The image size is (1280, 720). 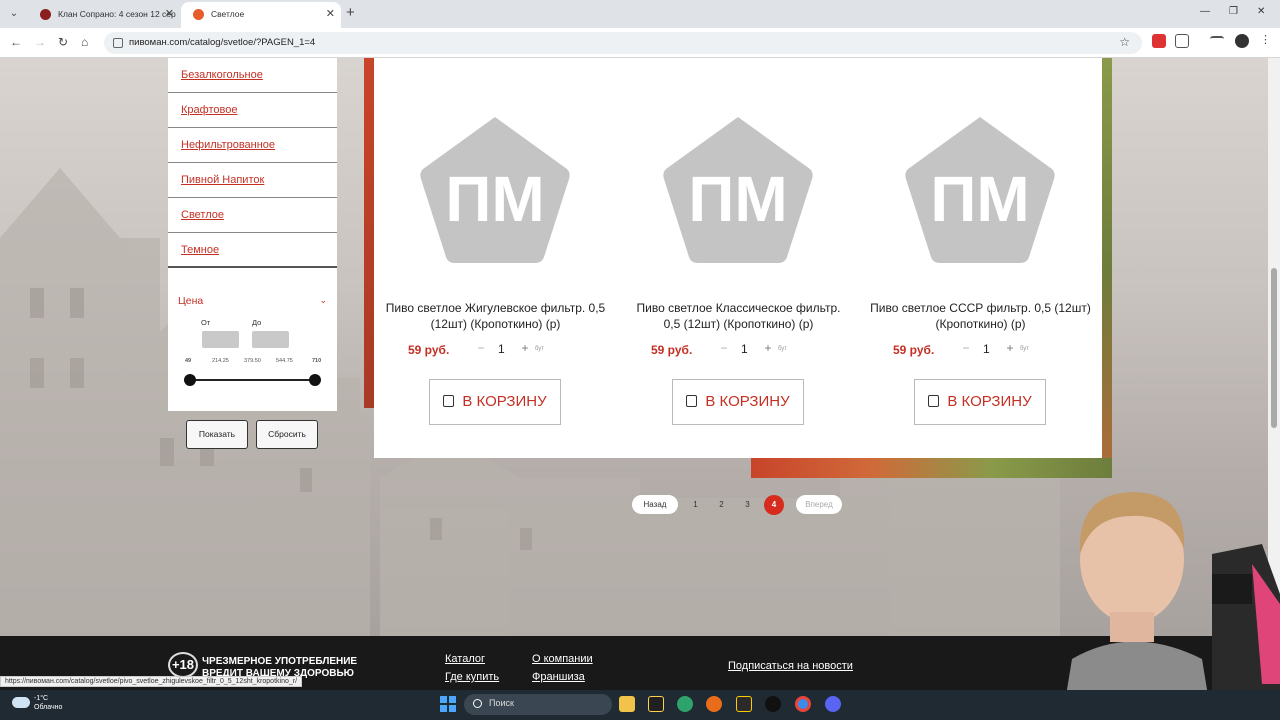 I want to click on extensions-puzzle-icon, so click(x=1182, y=41).